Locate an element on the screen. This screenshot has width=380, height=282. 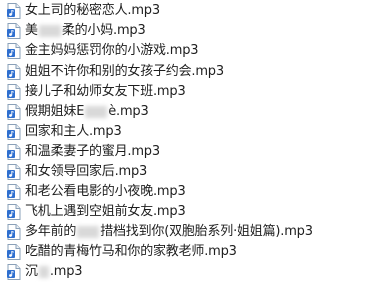
file-row: 美柔的小妈.mp3 is located at coordinates (190, 31).